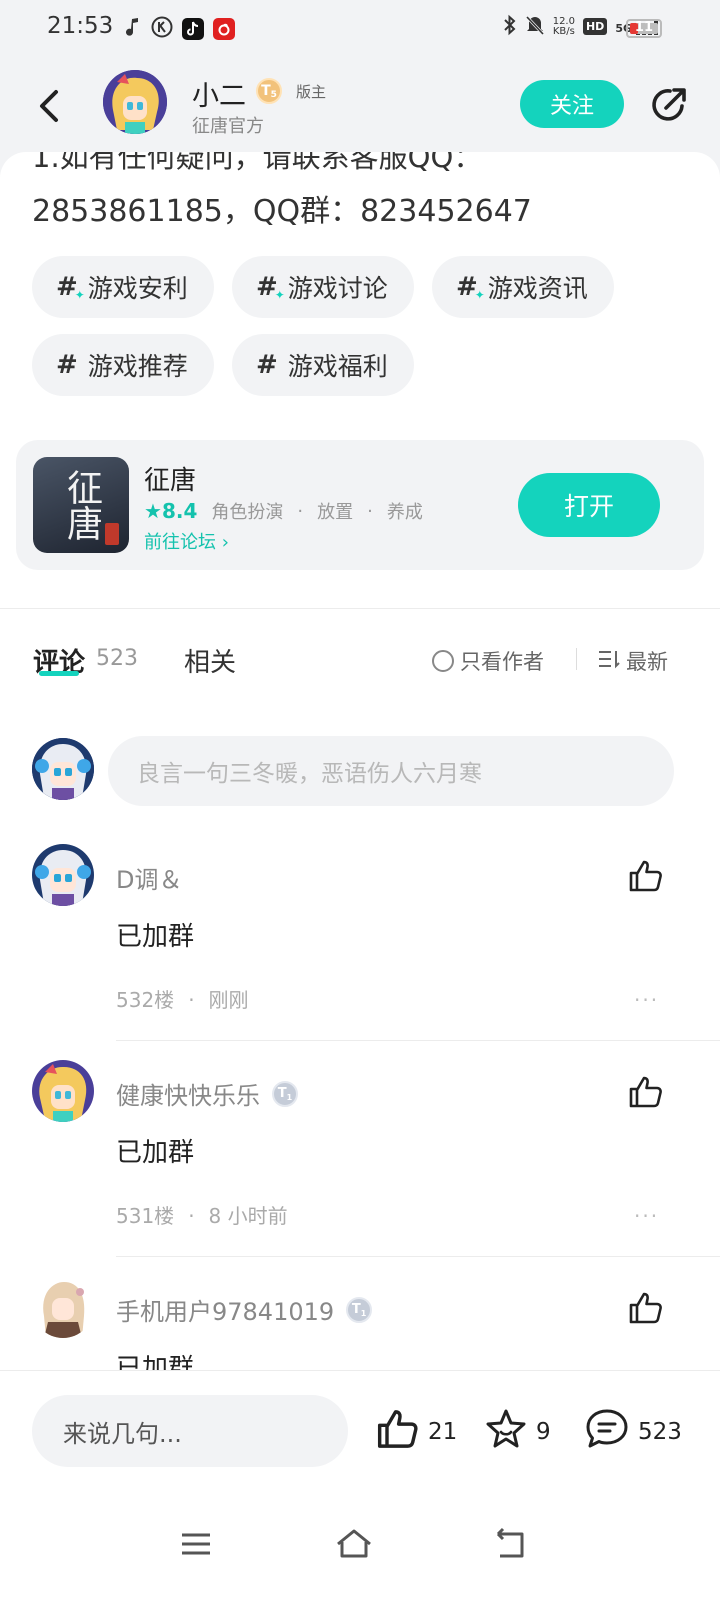 The width and height of the screenshot is (720, 1600). What do you see at coordinates (391, 771) in the screenshot?
I see `comment-input: 良言一句三冬暖，恶语伤人六月寒` at bounding box center [391, 771].